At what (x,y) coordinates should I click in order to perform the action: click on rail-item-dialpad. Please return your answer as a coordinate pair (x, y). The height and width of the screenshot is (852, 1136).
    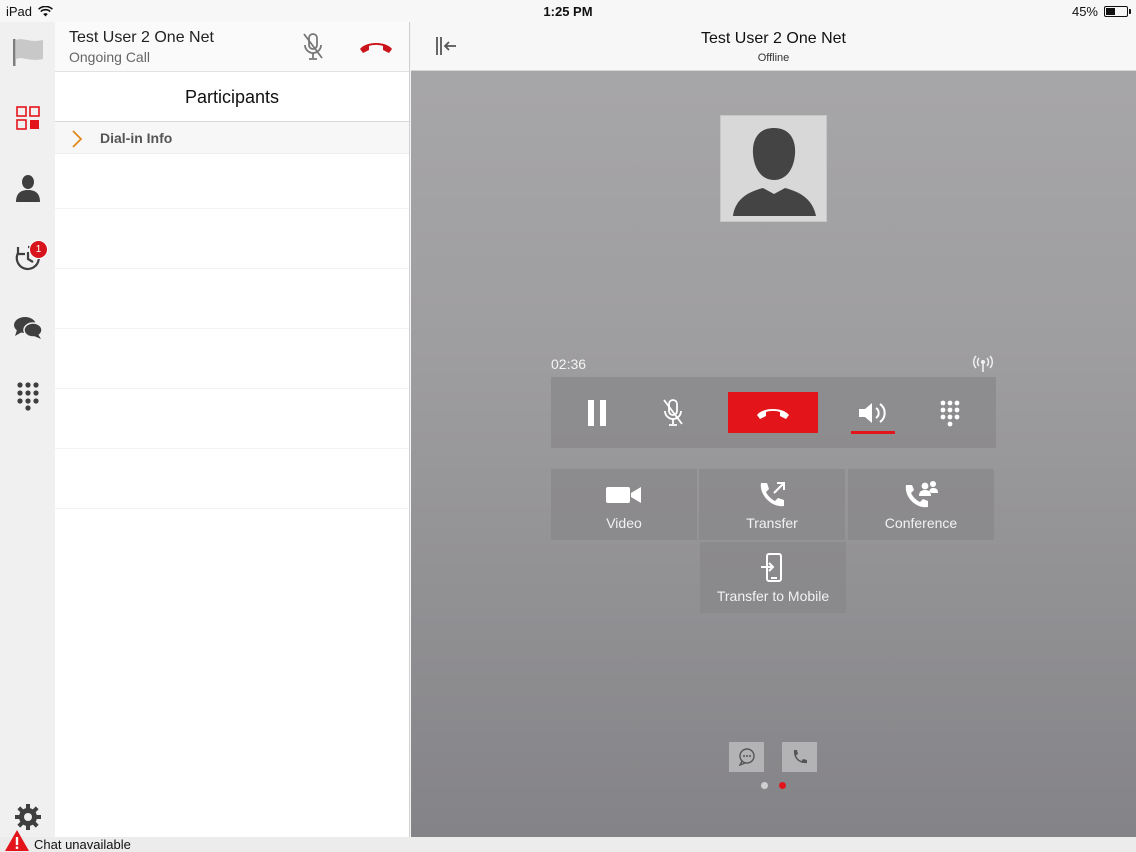
    Looking at the image, I should click on (27, 396).